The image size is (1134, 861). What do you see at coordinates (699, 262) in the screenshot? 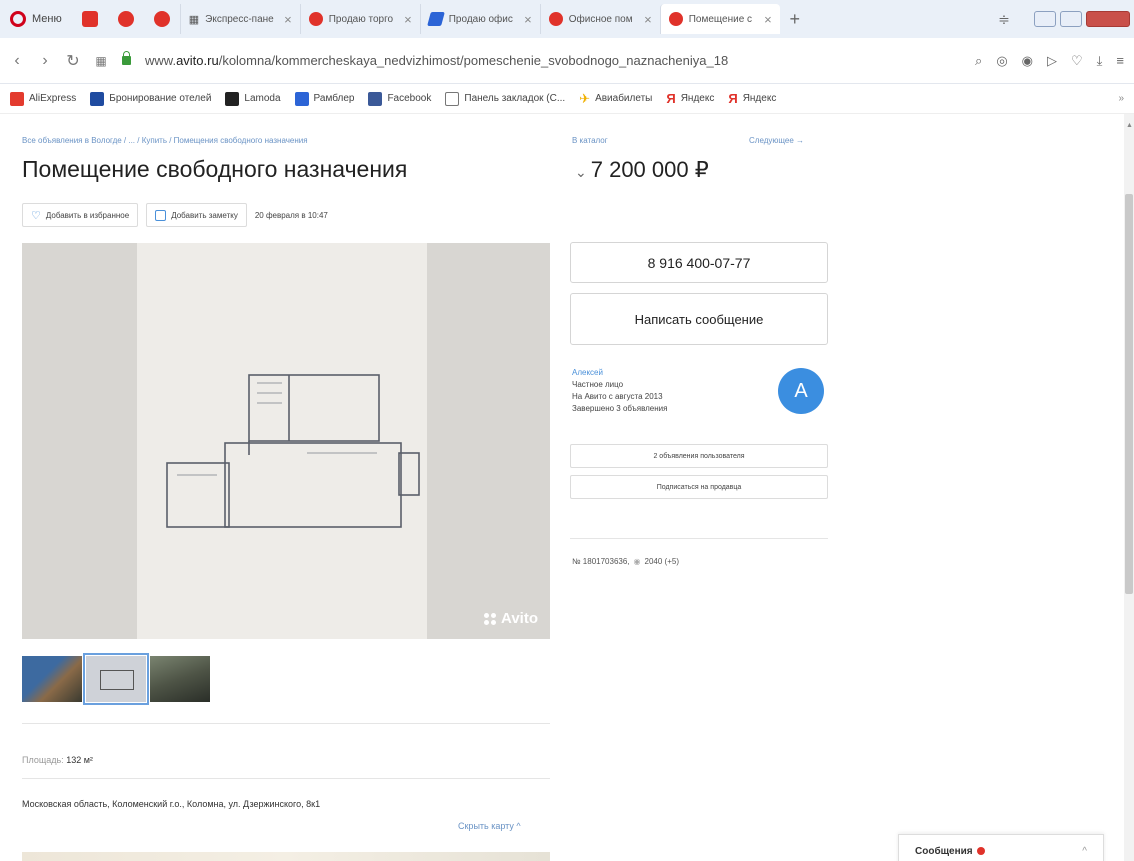
I see `phone-button: 8 916 400-07-77` at bounding box center [699, 262].